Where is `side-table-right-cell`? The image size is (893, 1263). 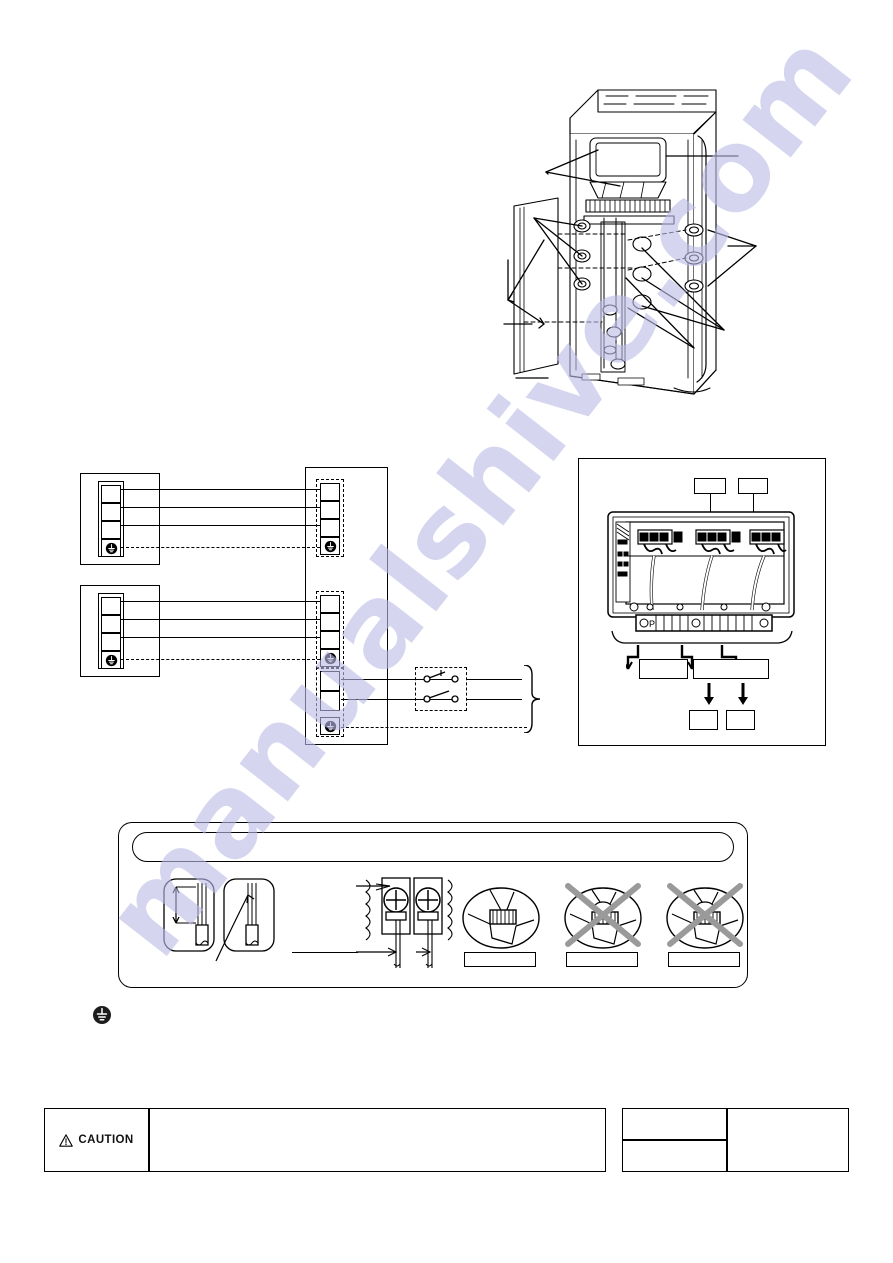
side-table-right-cell is located at coordinates (788, 1140).